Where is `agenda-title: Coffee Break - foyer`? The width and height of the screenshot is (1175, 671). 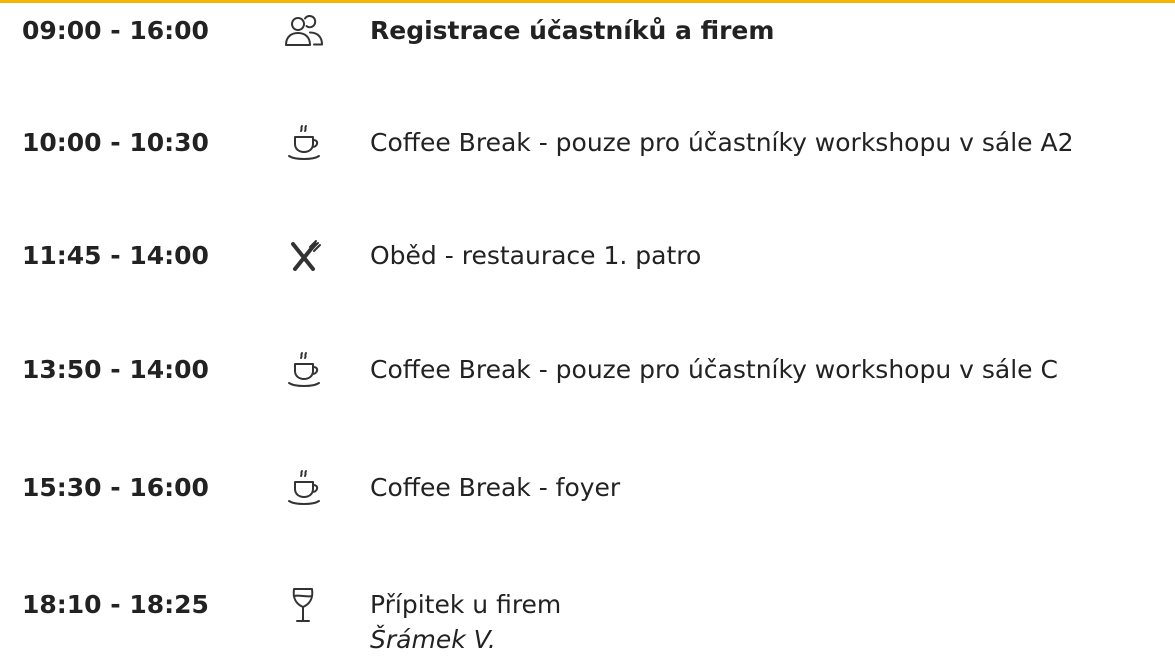 agenda-title: Coffee Break - foyer is located at coordinates (495, 487).